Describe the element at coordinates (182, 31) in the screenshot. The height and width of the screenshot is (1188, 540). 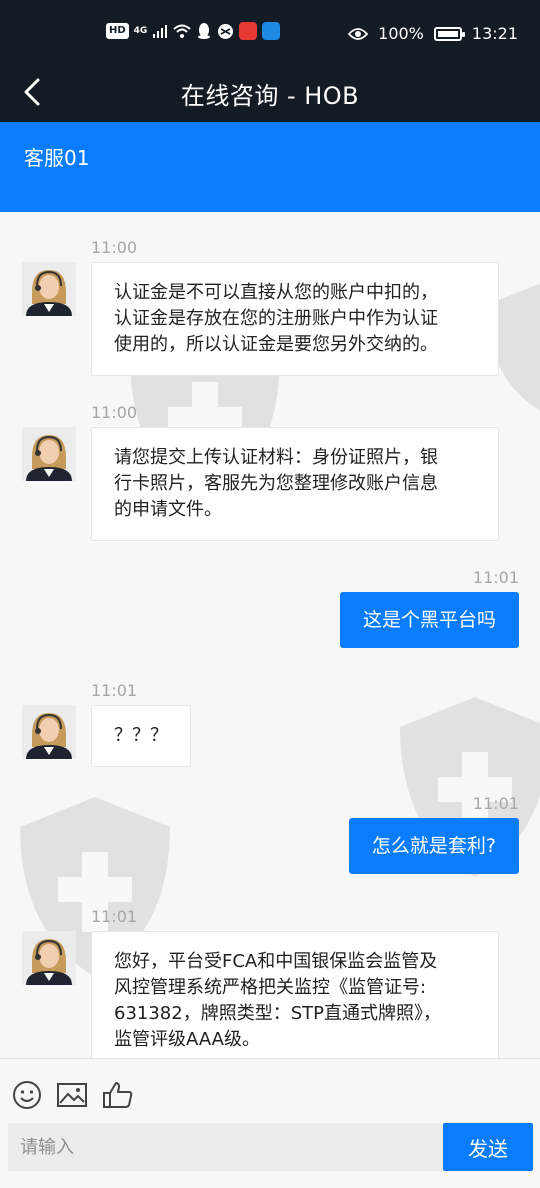
I see `wifi-icon` at that location.